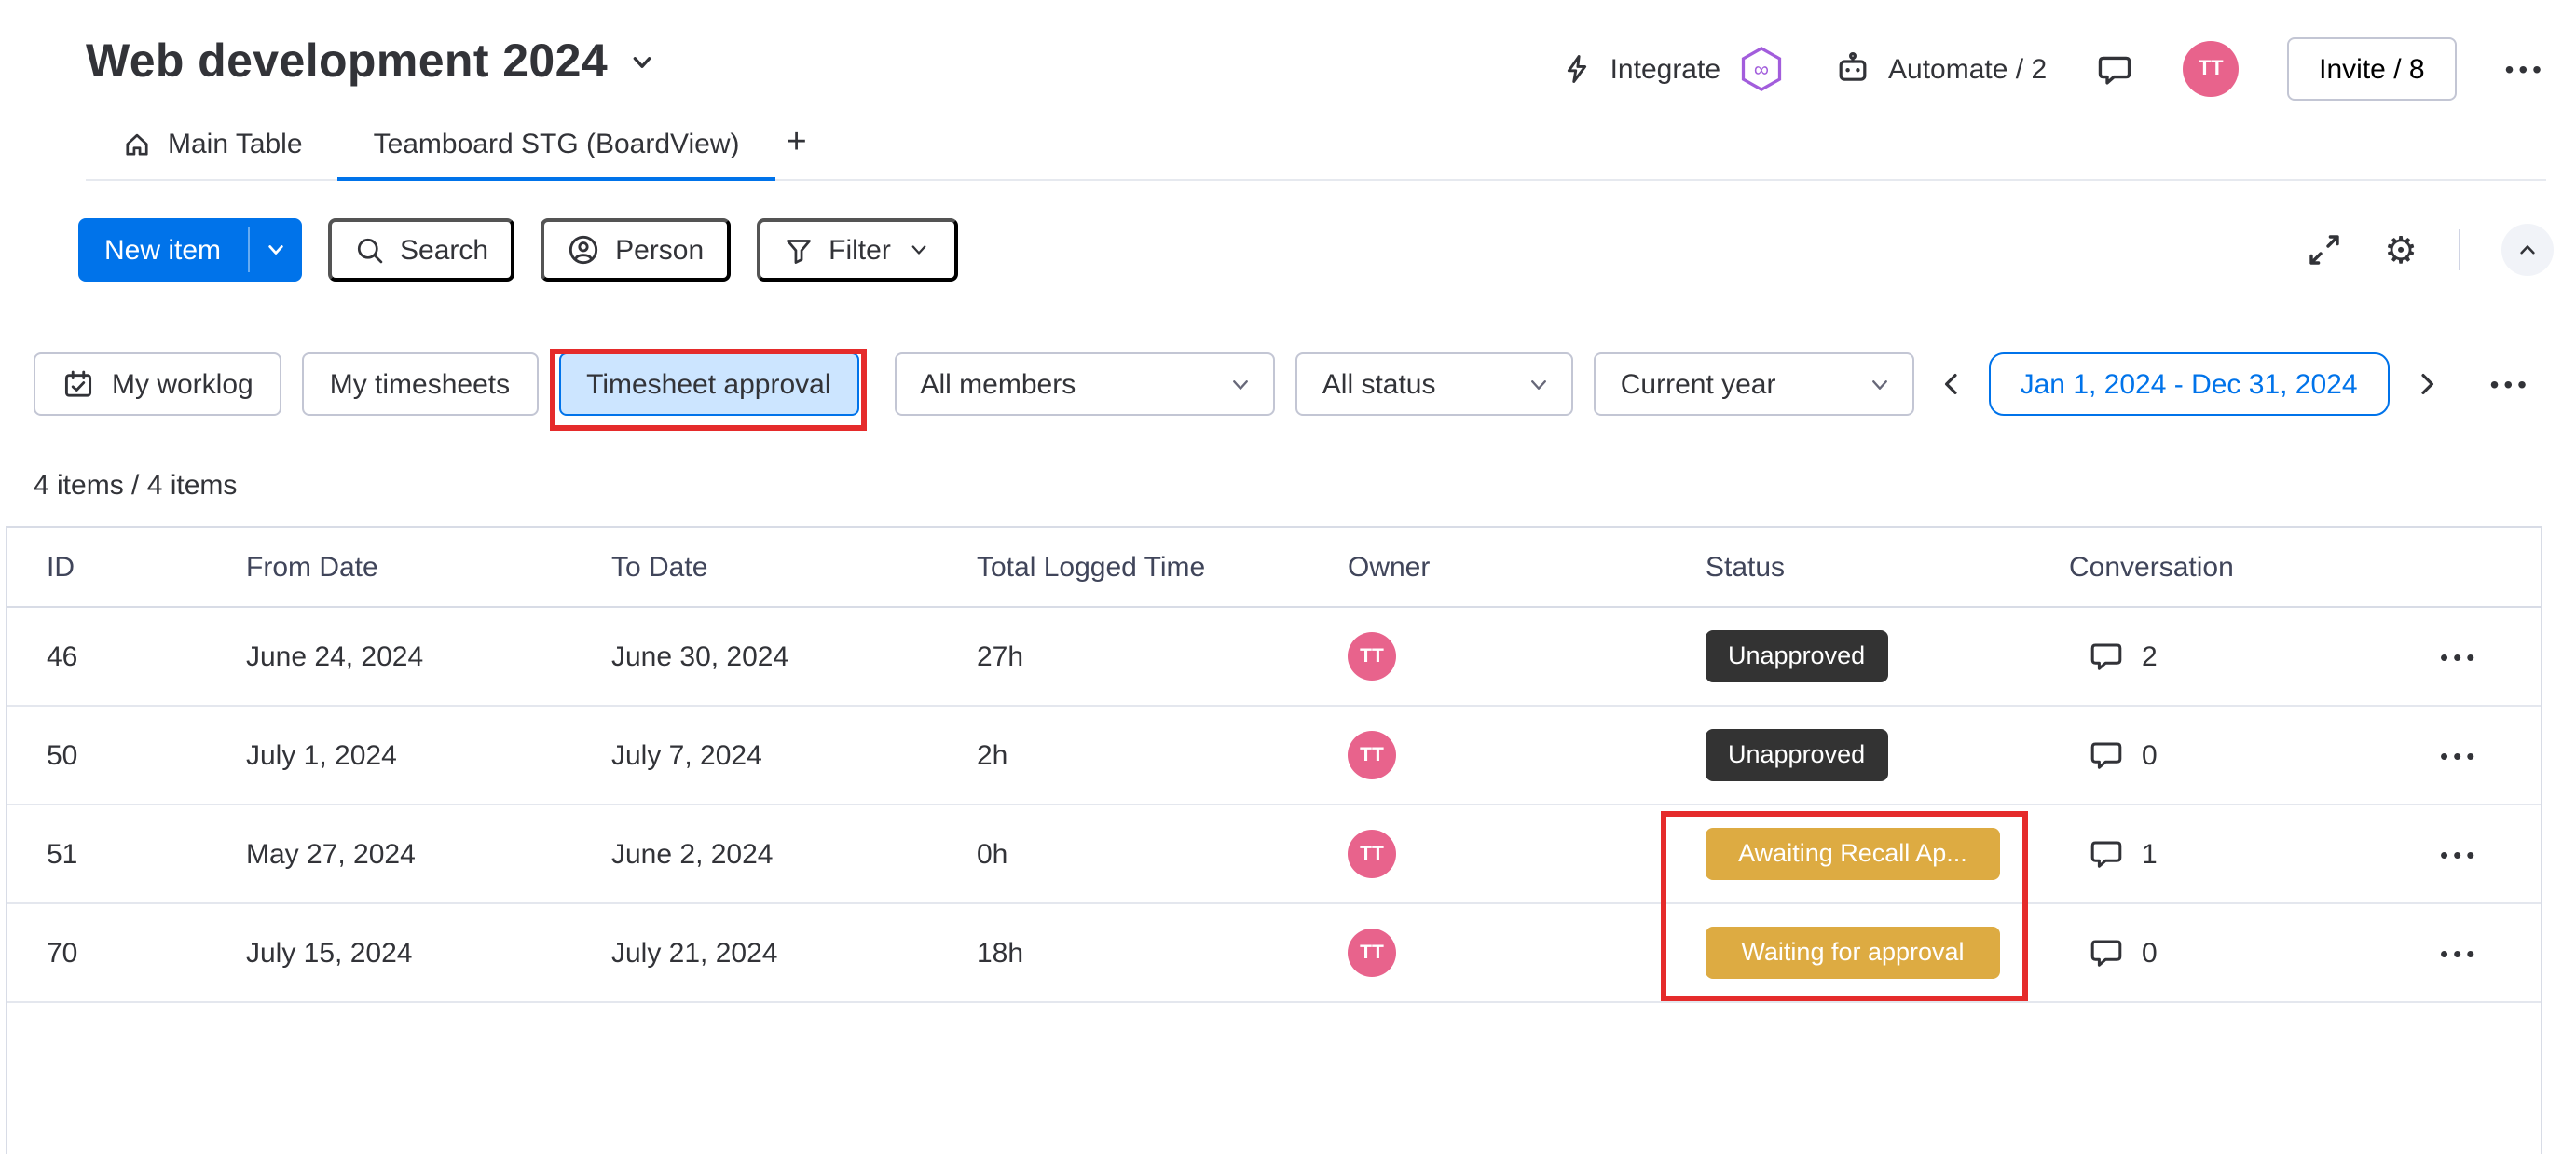 This screenshot has width=2576, height=1156. I want to click on members-dropdown: All members, so click(1085, 384).